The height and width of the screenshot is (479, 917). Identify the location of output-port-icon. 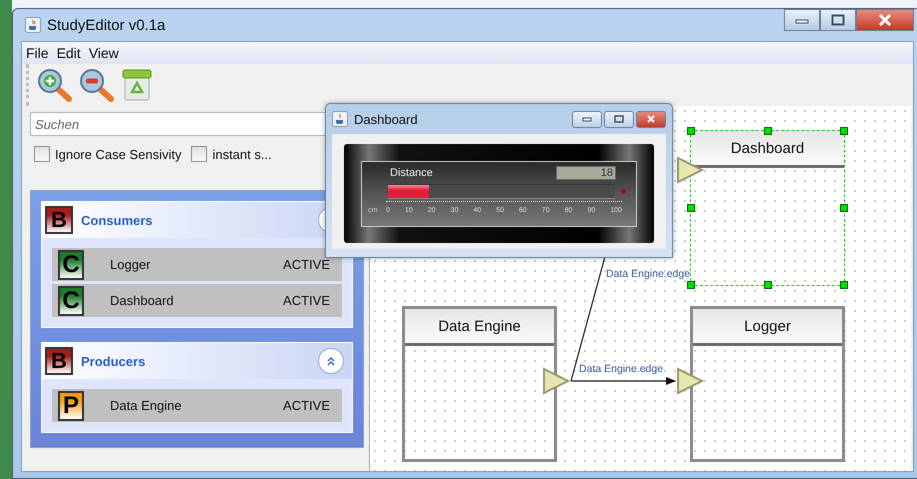
(556, 381).